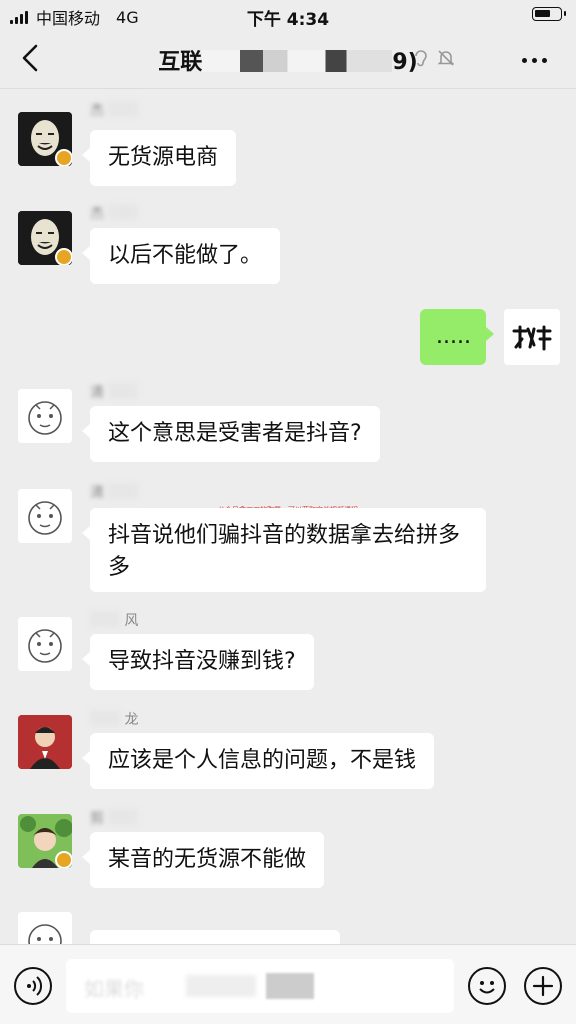 The width and height of the screenshot is (576, 1024). I want to click on my-avatar, so click(532, 337).